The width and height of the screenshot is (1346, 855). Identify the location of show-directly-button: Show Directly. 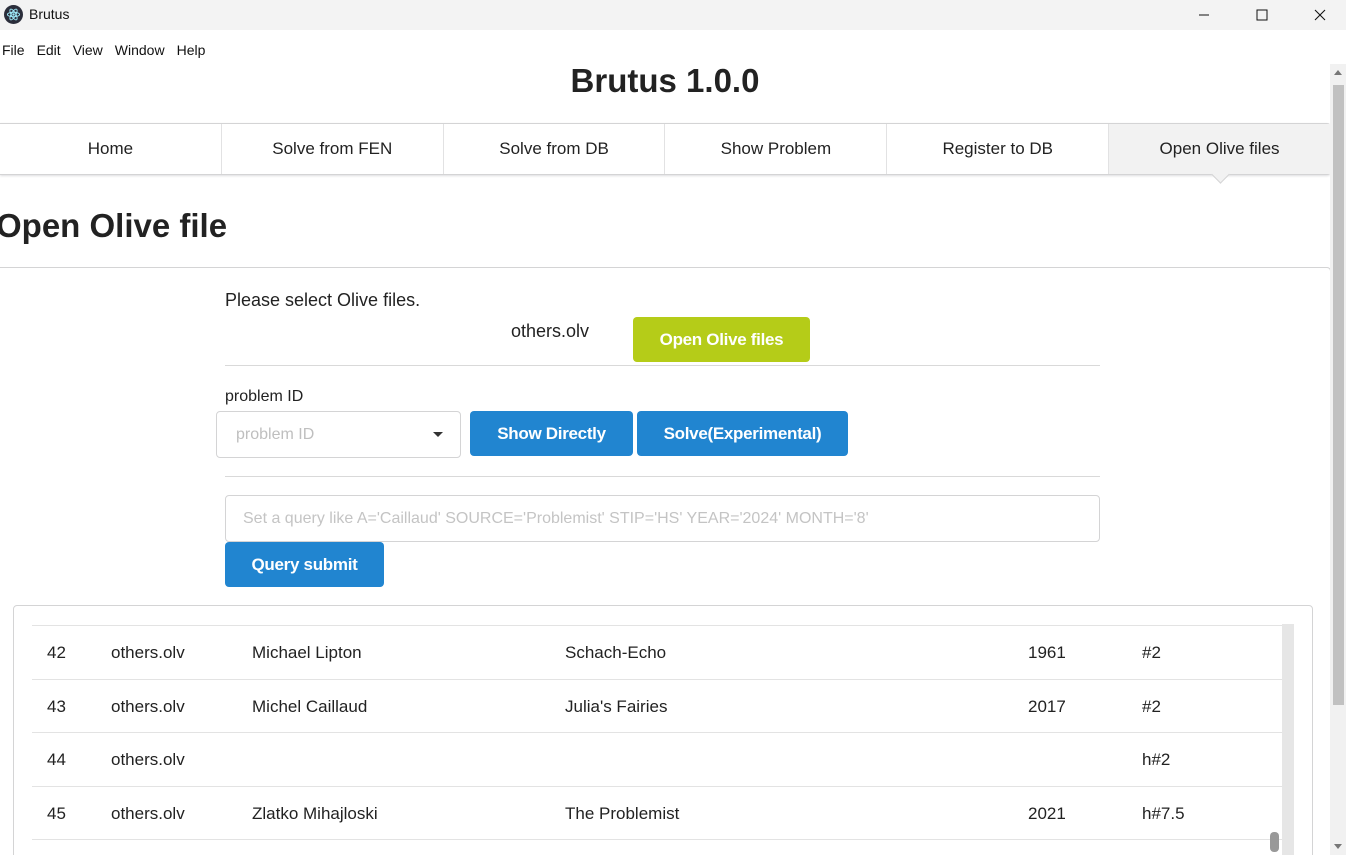
(551, 433).